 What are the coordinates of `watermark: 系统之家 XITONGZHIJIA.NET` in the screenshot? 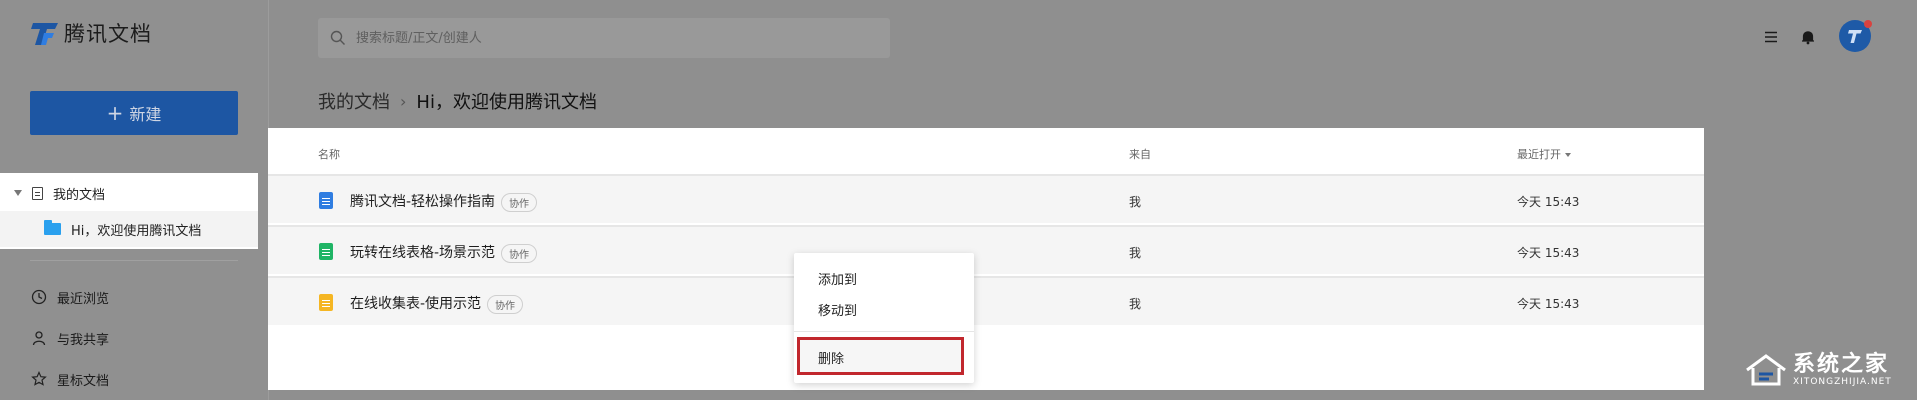 It's located at (1818, 370).